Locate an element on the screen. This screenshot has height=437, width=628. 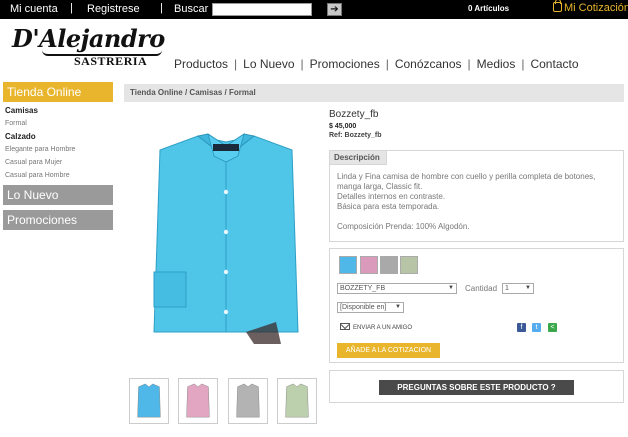
breadcrumb: Tienda Online / Camisas / Formal is located at coordinates (374, 93).